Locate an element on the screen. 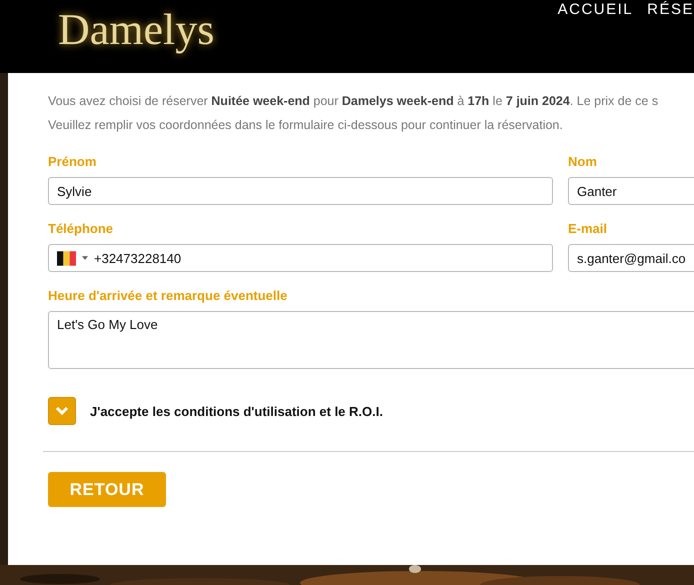 This screenshot has width=694, height=585. field-label: Prénom is located at coordinates (72, 161).